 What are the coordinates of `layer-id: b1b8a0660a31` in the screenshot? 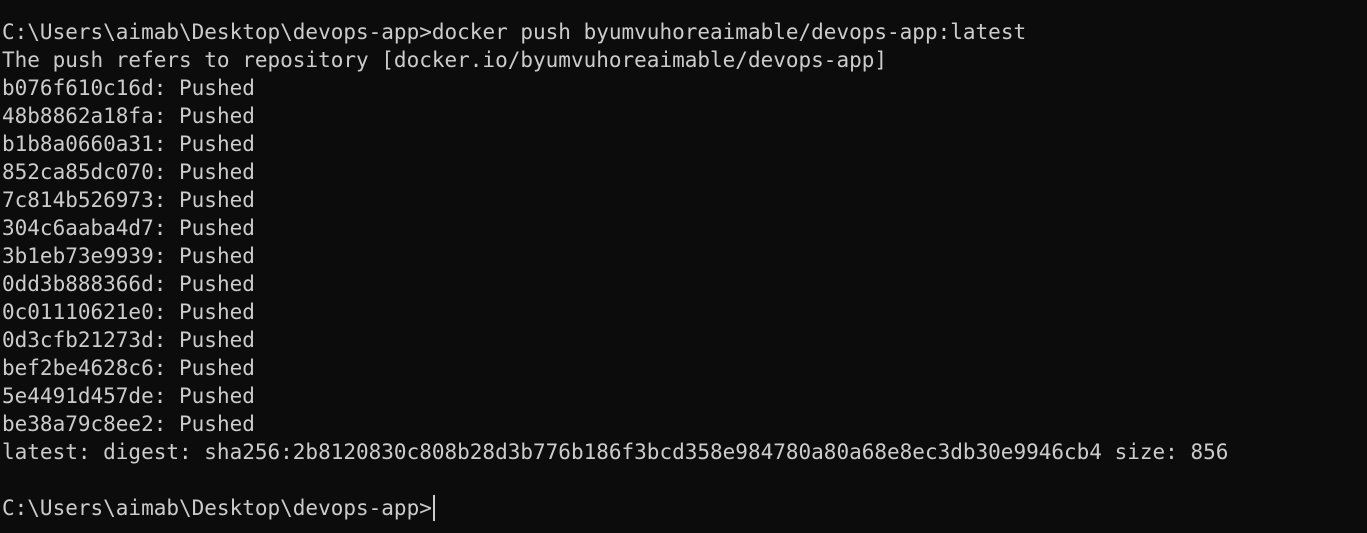 It's located at (78, 144).